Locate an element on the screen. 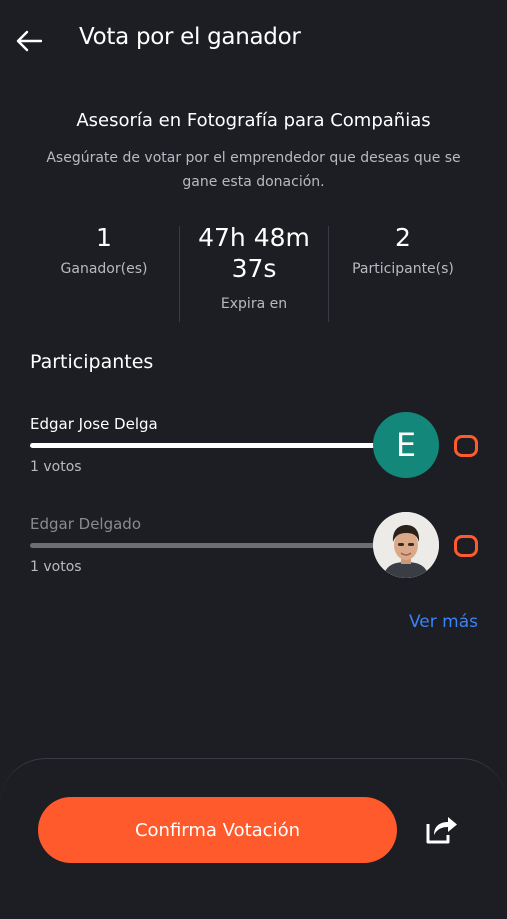 This screenshot has height=919, width=507. share-button is located at coordinates (440, 830).